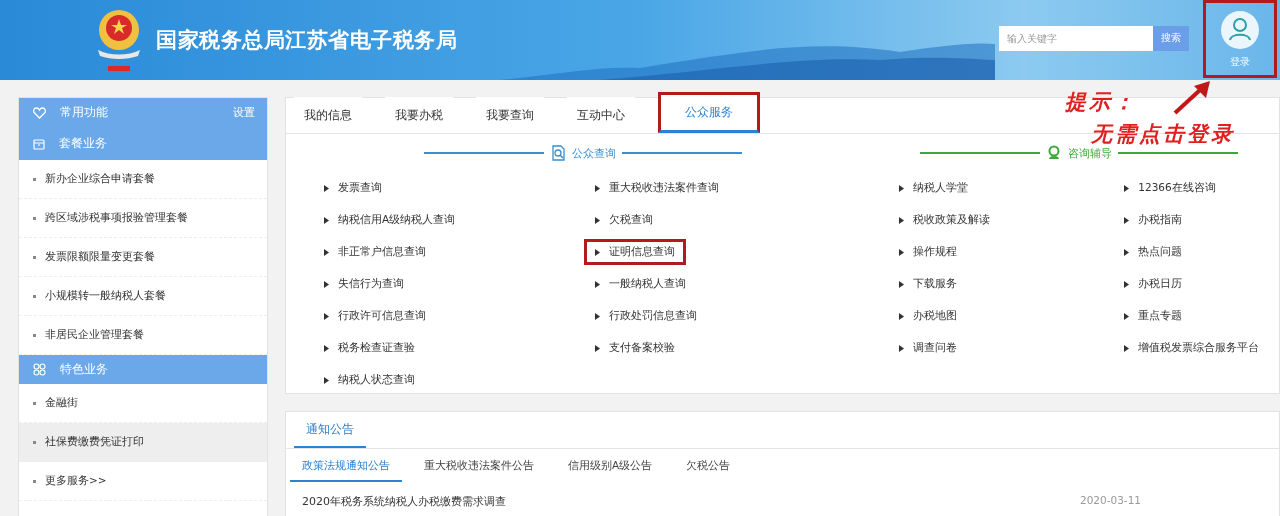  Describe the element at coordinates (84, 112) in the screenshot. I see `group-title: 常用功能` at that location.